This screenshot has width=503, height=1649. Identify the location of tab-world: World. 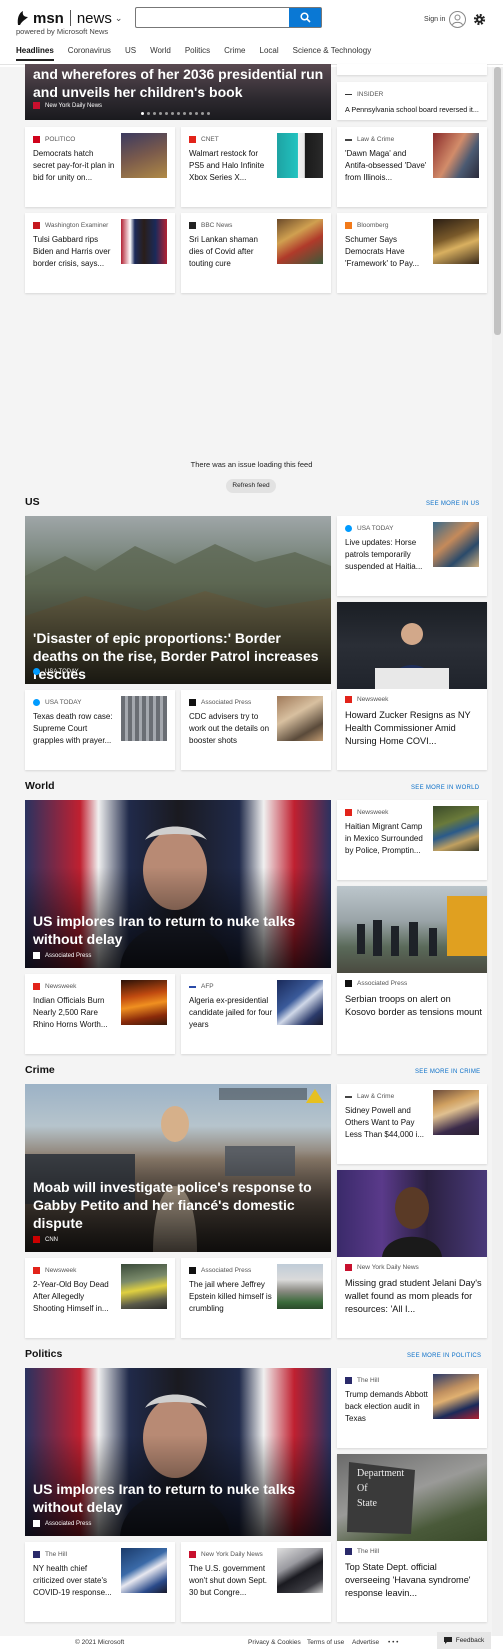
(160, 53).